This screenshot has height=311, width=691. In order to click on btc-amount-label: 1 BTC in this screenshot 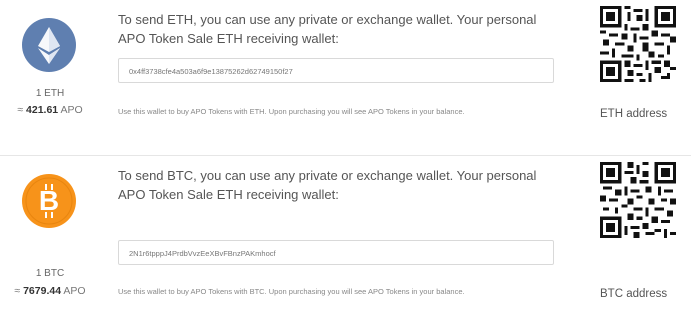, I will do `click(50, 273)`.